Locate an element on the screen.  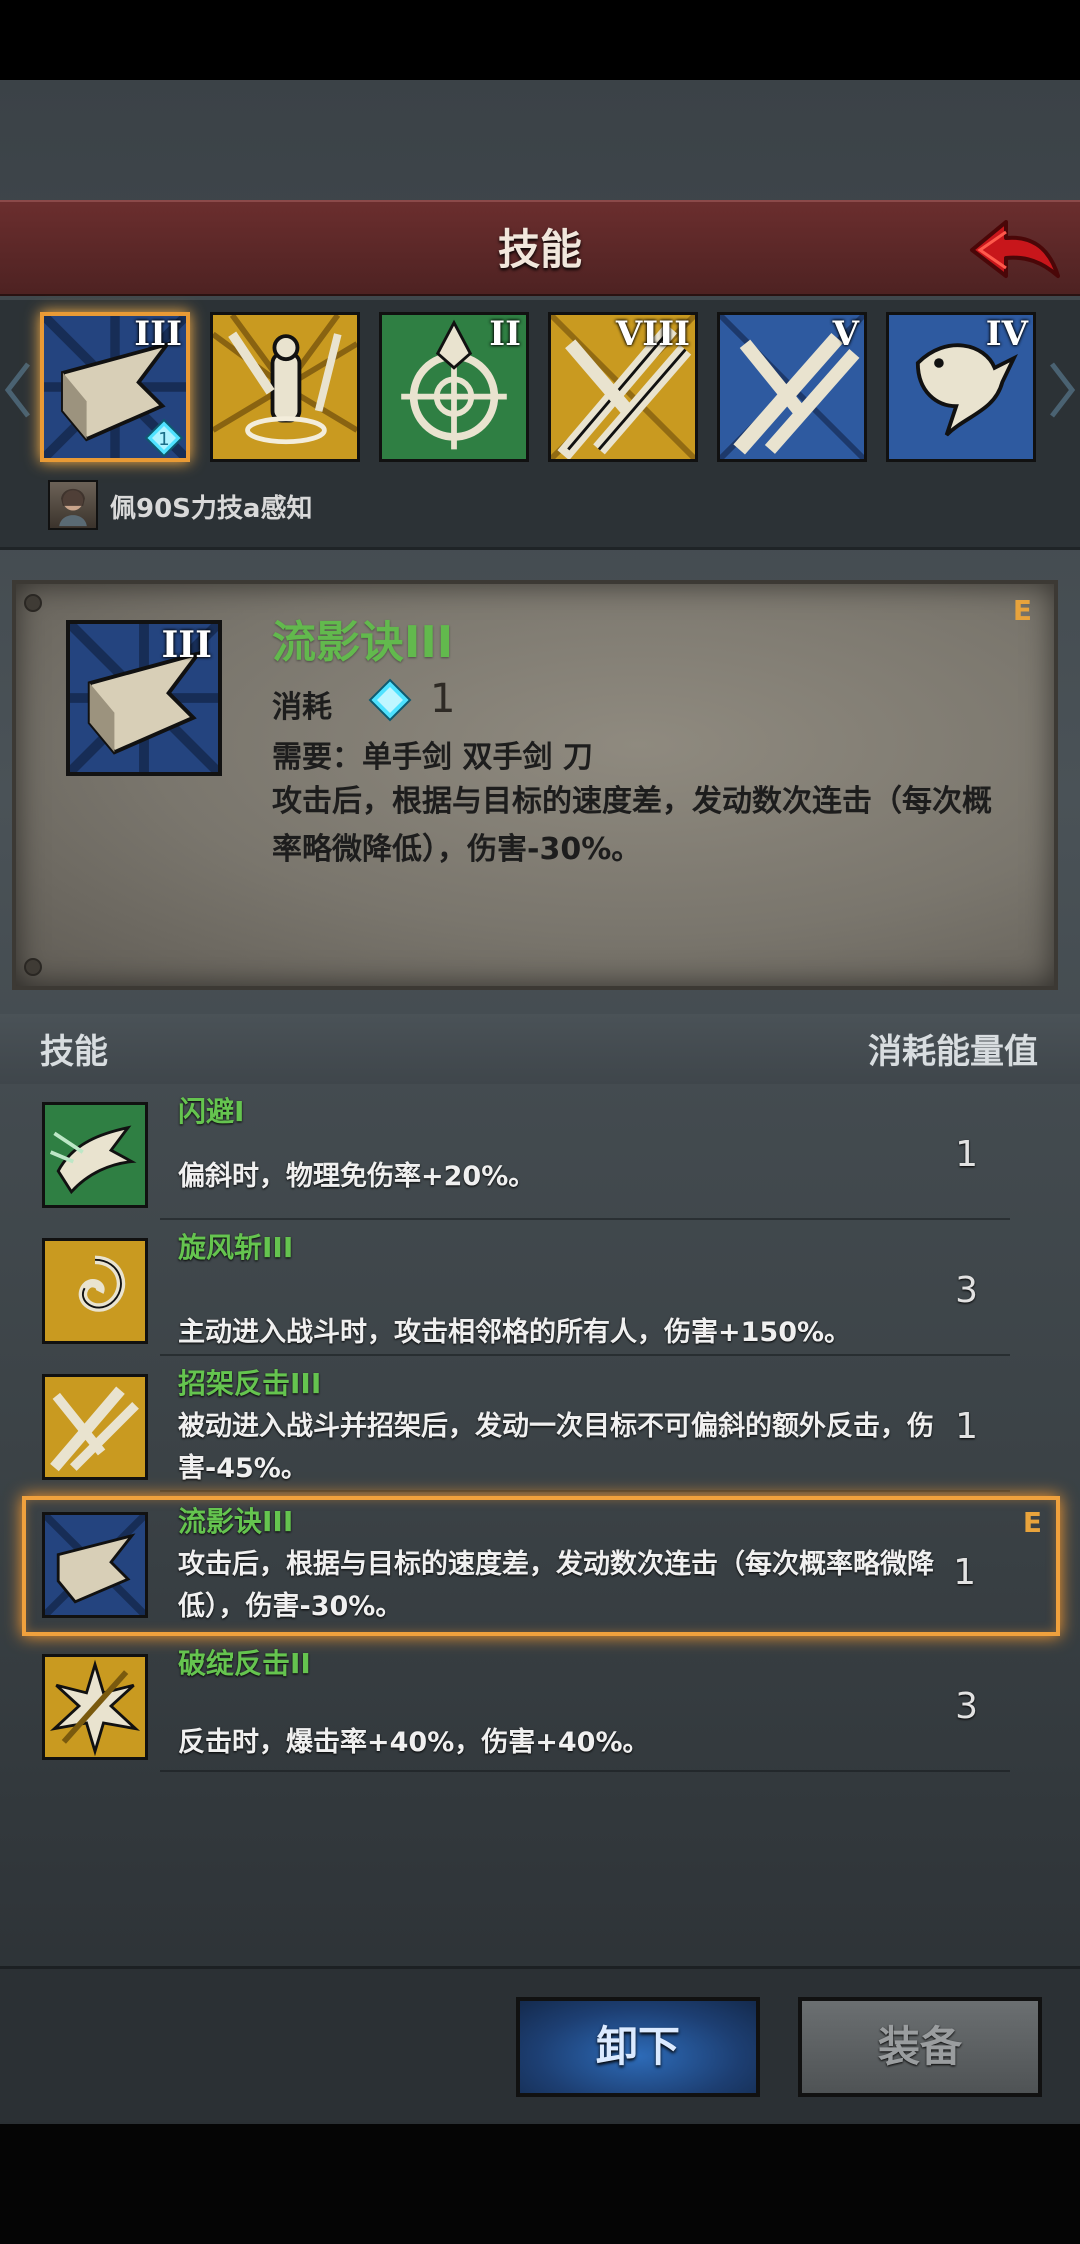
status-bar is located at coordinates (540, 40).